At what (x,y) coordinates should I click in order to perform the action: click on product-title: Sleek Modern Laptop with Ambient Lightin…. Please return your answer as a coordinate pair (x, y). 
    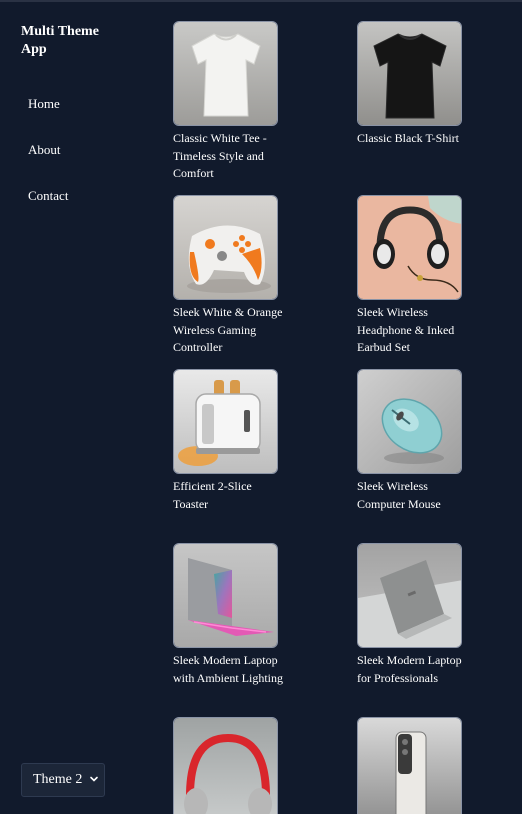
    Looking at the image, I should click on (228, 669).